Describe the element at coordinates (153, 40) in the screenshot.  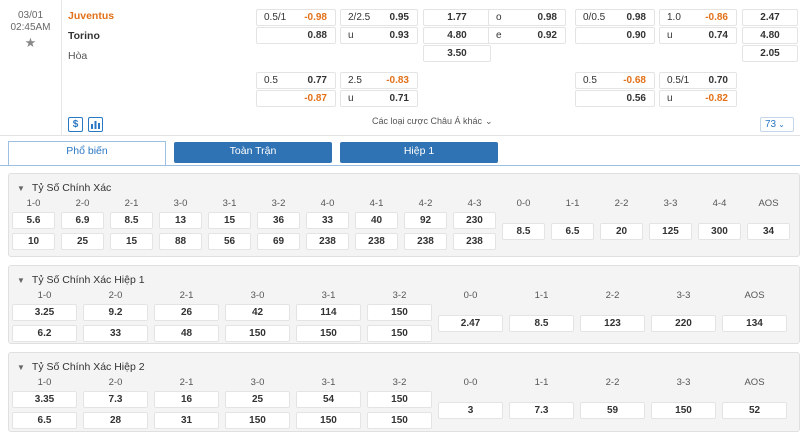
I see `away-team: Torino` at that location.